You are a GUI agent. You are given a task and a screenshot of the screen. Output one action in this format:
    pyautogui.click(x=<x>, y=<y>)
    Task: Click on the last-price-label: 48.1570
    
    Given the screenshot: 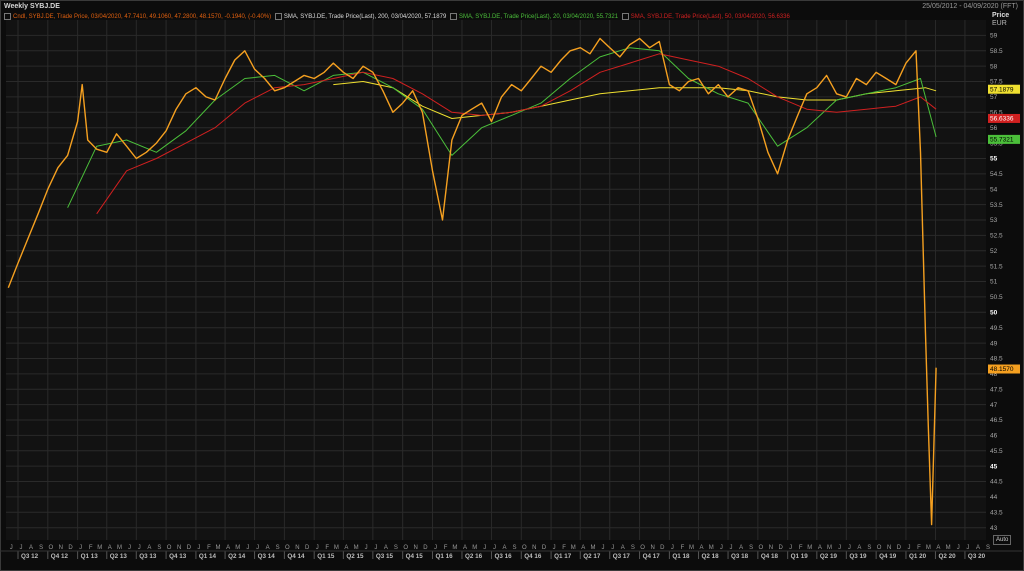 What is the action you would take?
    pyautogui.click(x=1002, y=369)
    